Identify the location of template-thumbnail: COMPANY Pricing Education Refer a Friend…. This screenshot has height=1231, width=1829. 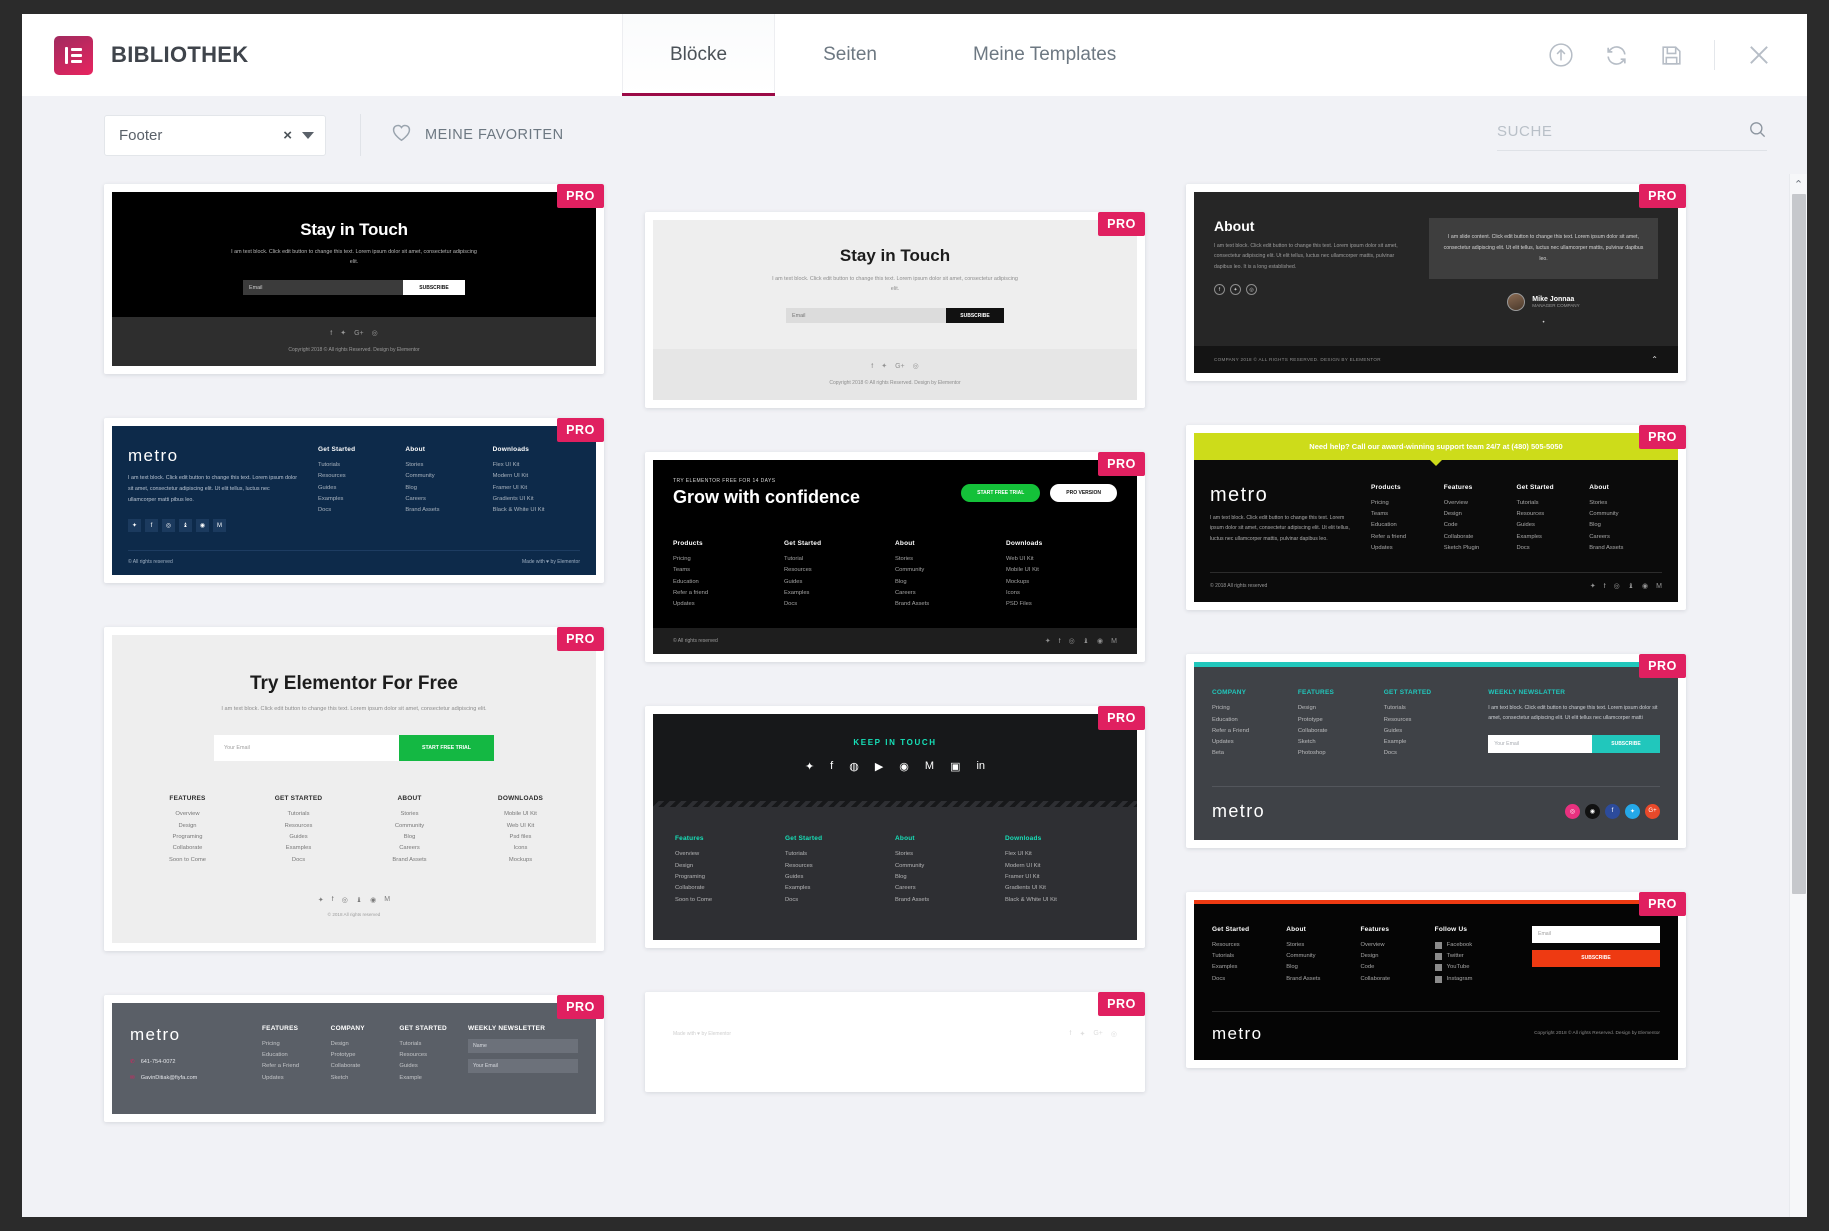
(1436, 751).